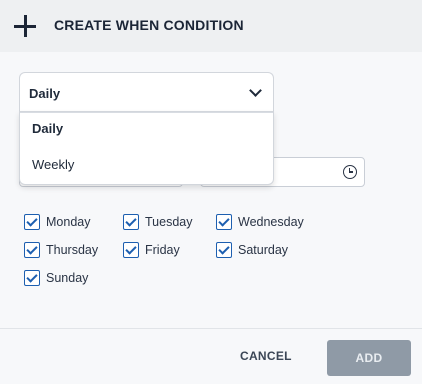 This screenshot has height=384, width=422. I want to click on checkbox-saturday: Saturday, so click(252, 250).